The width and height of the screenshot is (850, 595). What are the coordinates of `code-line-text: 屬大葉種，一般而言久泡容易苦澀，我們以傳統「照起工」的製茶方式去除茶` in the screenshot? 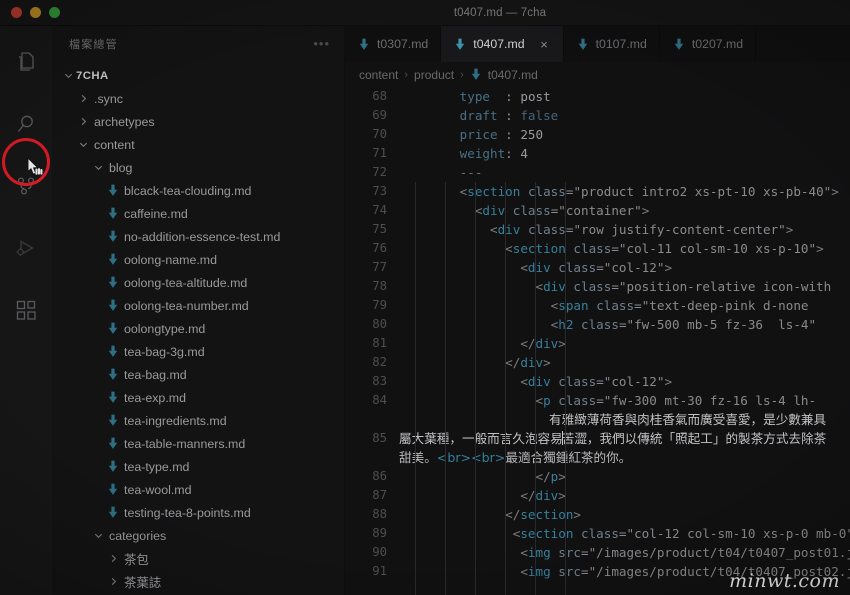 It's located at (624, 438).